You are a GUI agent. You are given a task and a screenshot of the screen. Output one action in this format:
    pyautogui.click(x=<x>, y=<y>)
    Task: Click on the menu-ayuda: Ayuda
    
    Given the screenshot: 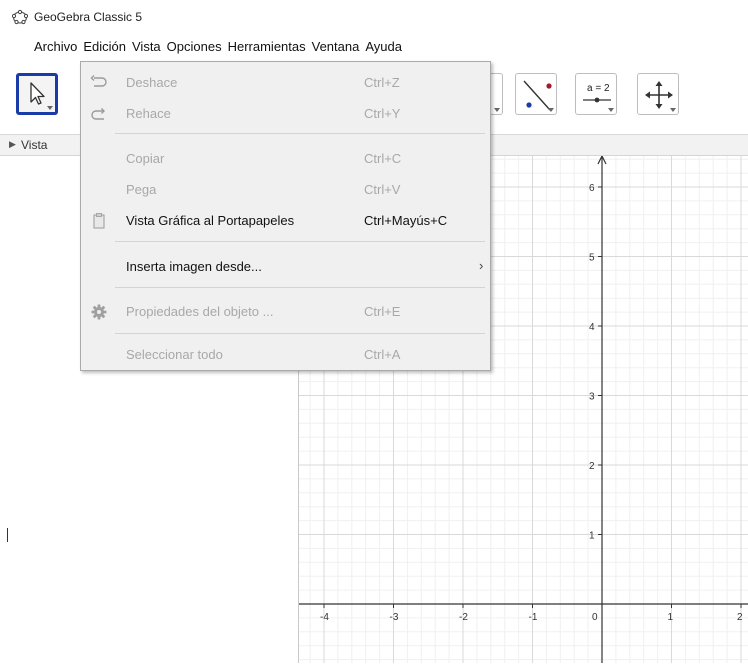 What is the action you would take?
    pyautogui.click(x=383, y=47)
    